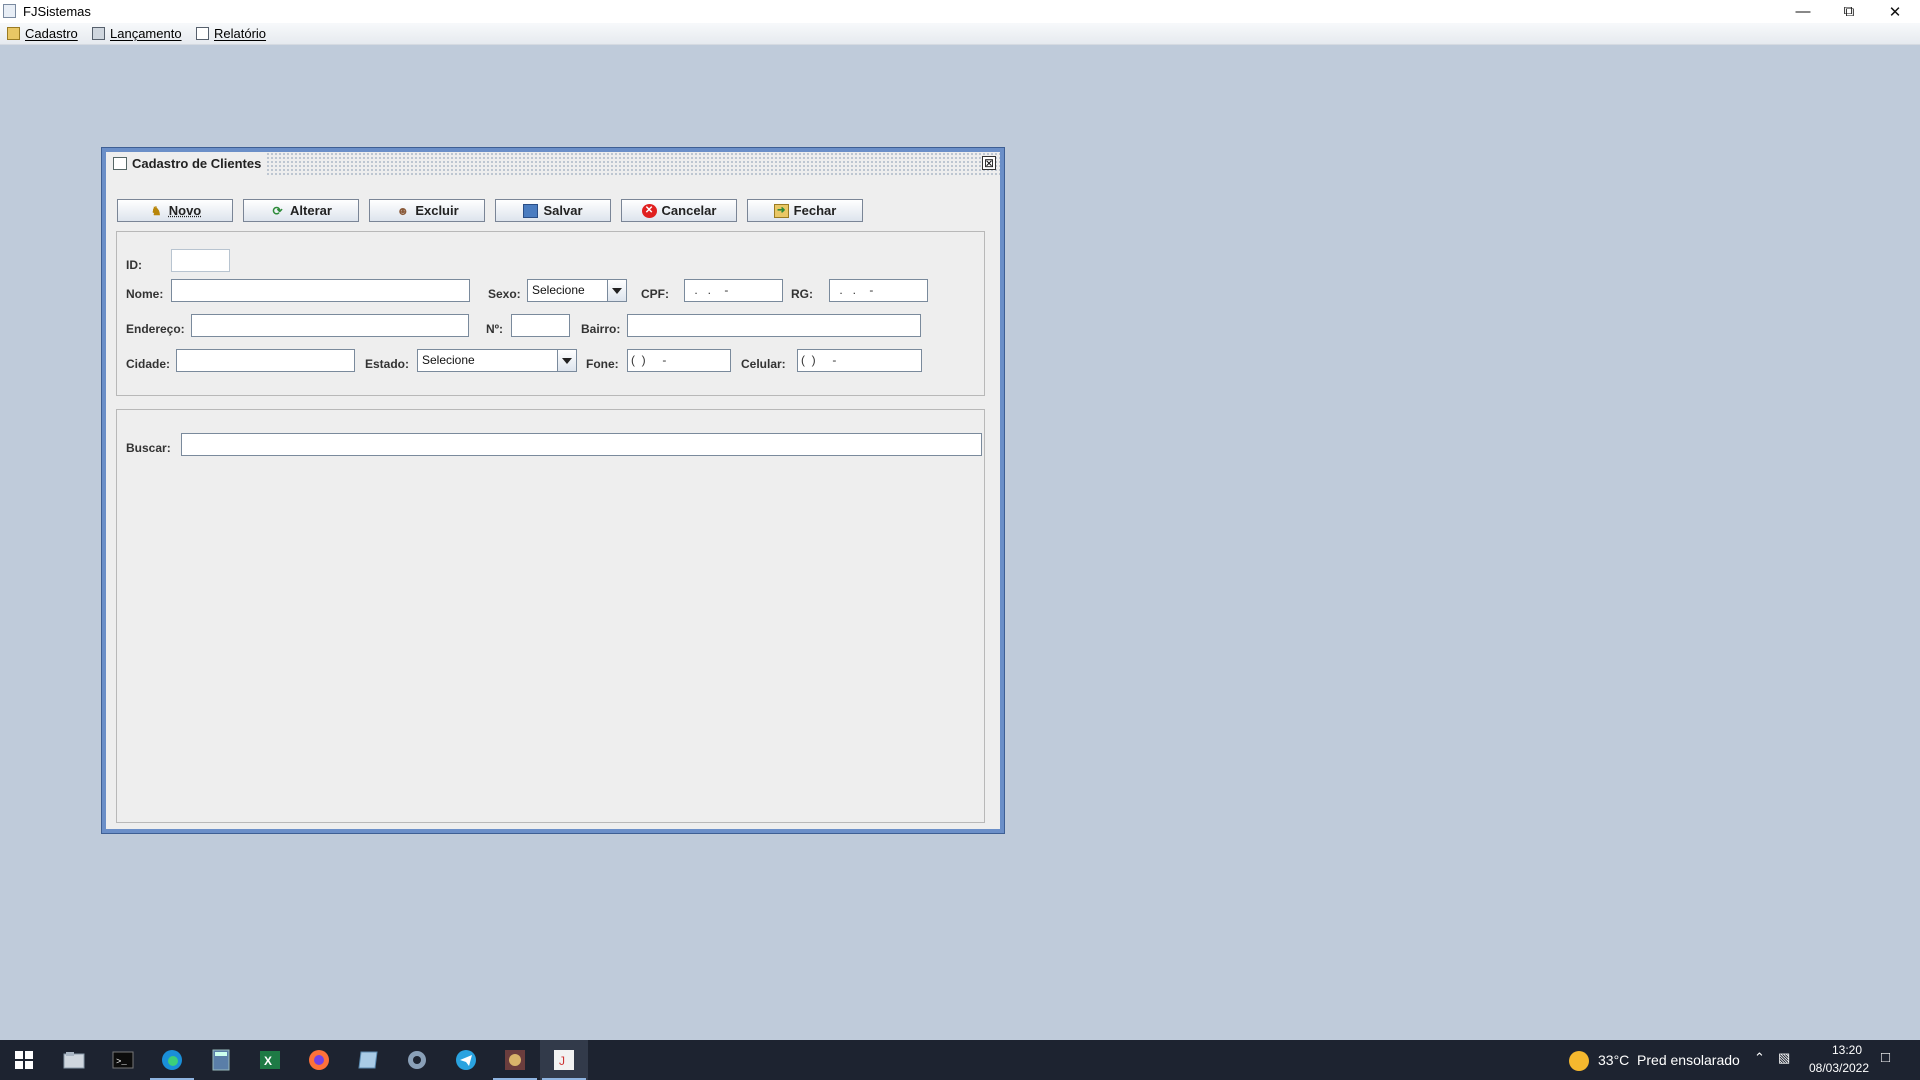 This screenshot has width=1920, height=1080. I want to click on delete-user-icon: ☻, so click(403, 210).